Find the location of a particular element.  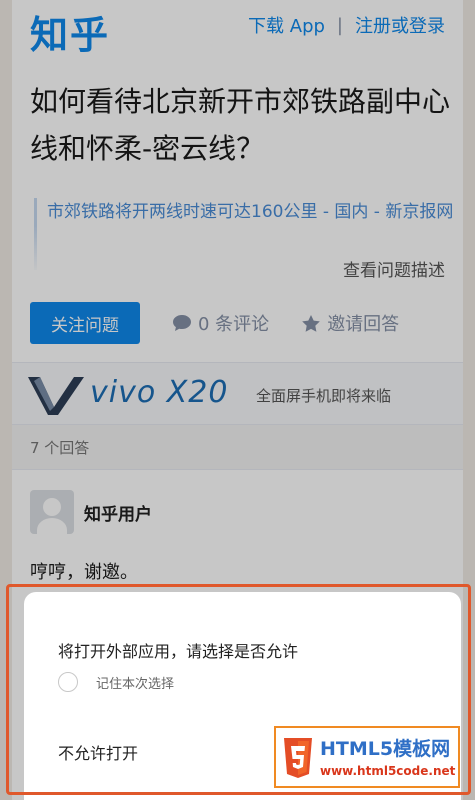

watermark-title: HTML5模板网 is located at coordinates (385, 749).